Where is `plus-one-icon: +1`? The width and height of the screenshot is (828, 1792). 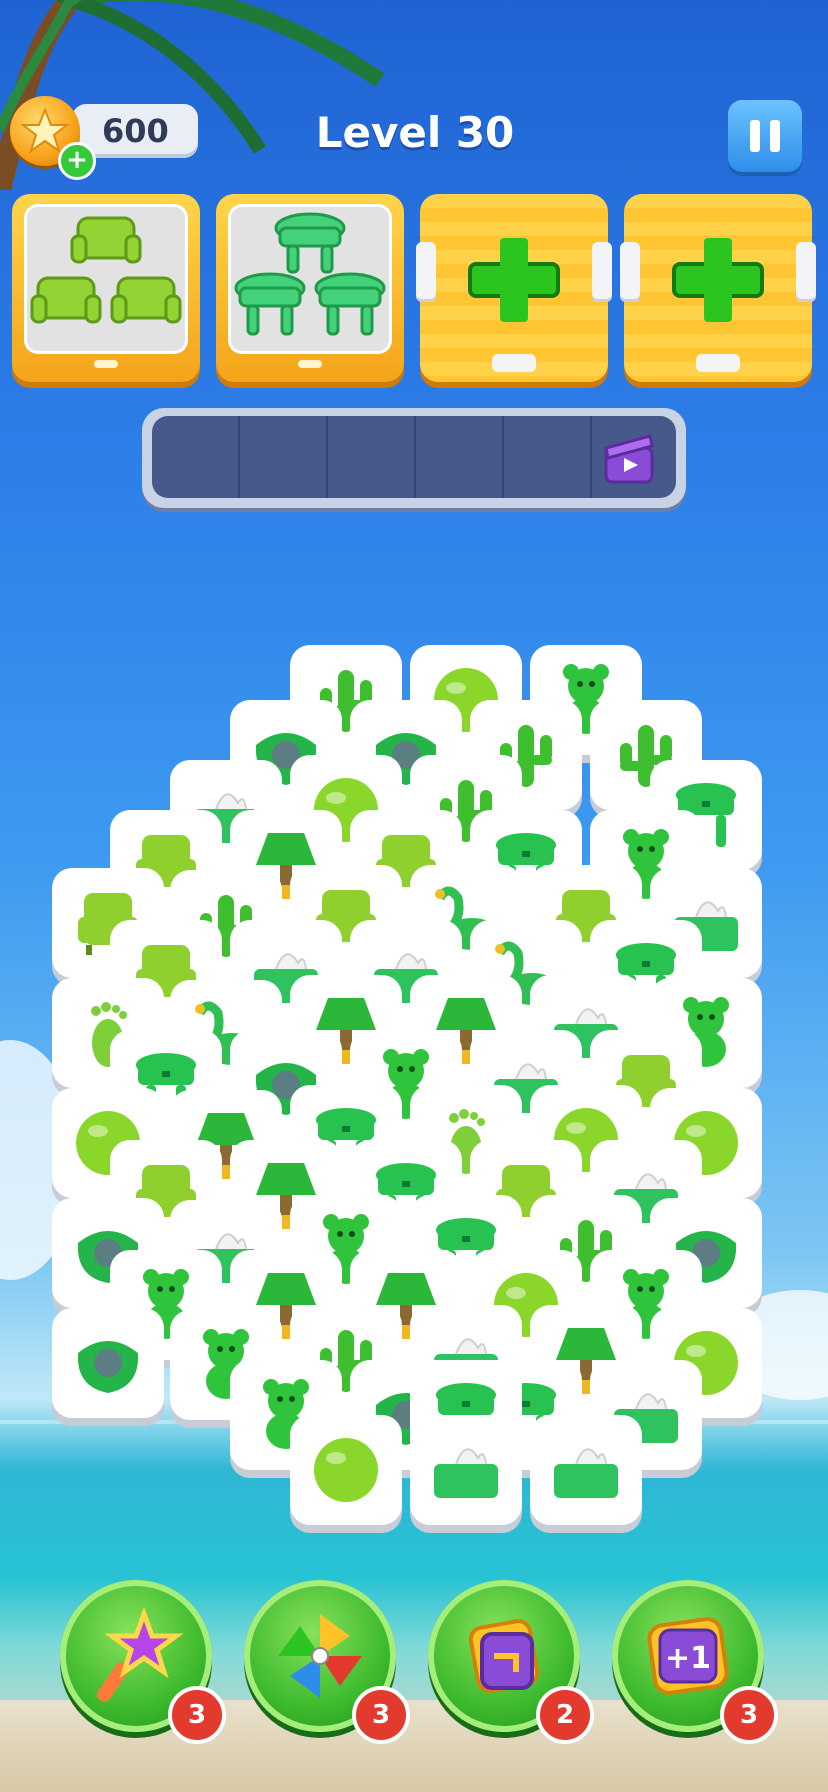
plus-one-icon: +1 is located at coordinates (688, 1656).